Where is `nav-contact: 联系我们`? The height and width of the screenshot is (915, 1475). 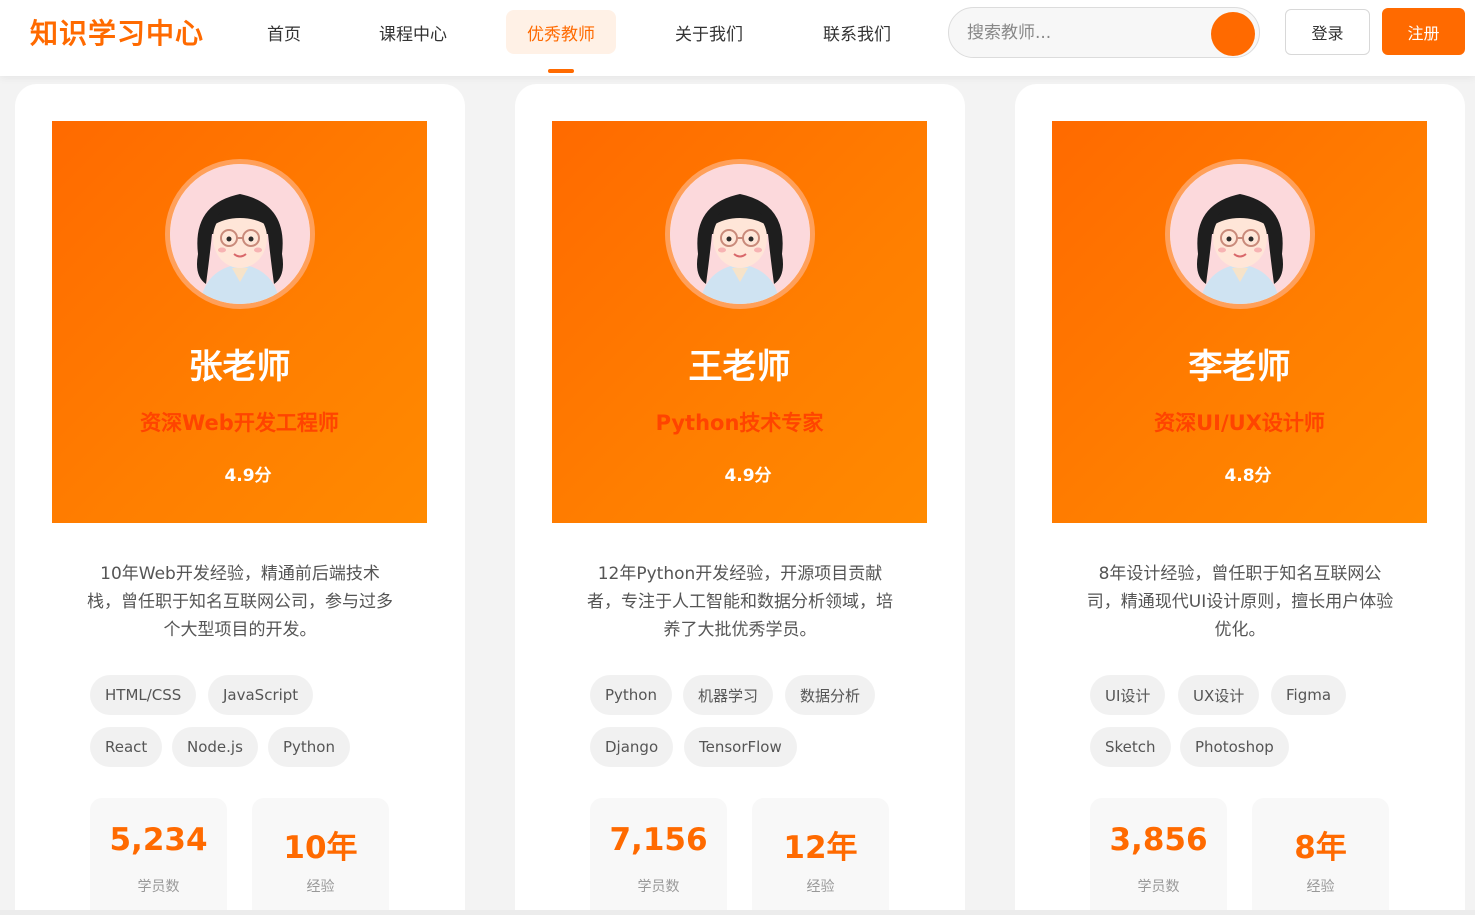
nav-contact: 联系我们 is located at coordinates (857, 32).